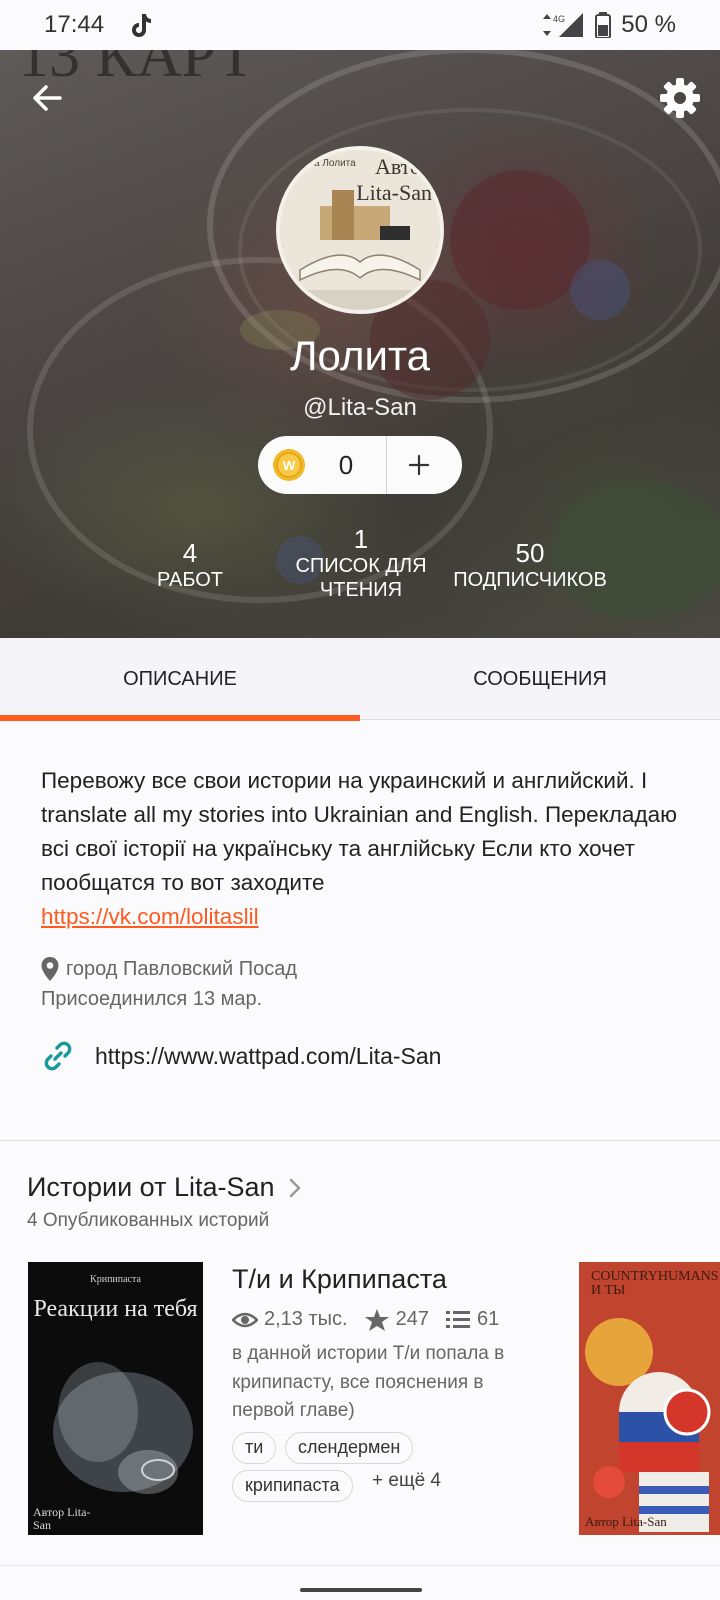  What do you see at coordinates (360, 355) in the screenshot?
I see `profile-name: Лолита` at bounding box center [360, 355].